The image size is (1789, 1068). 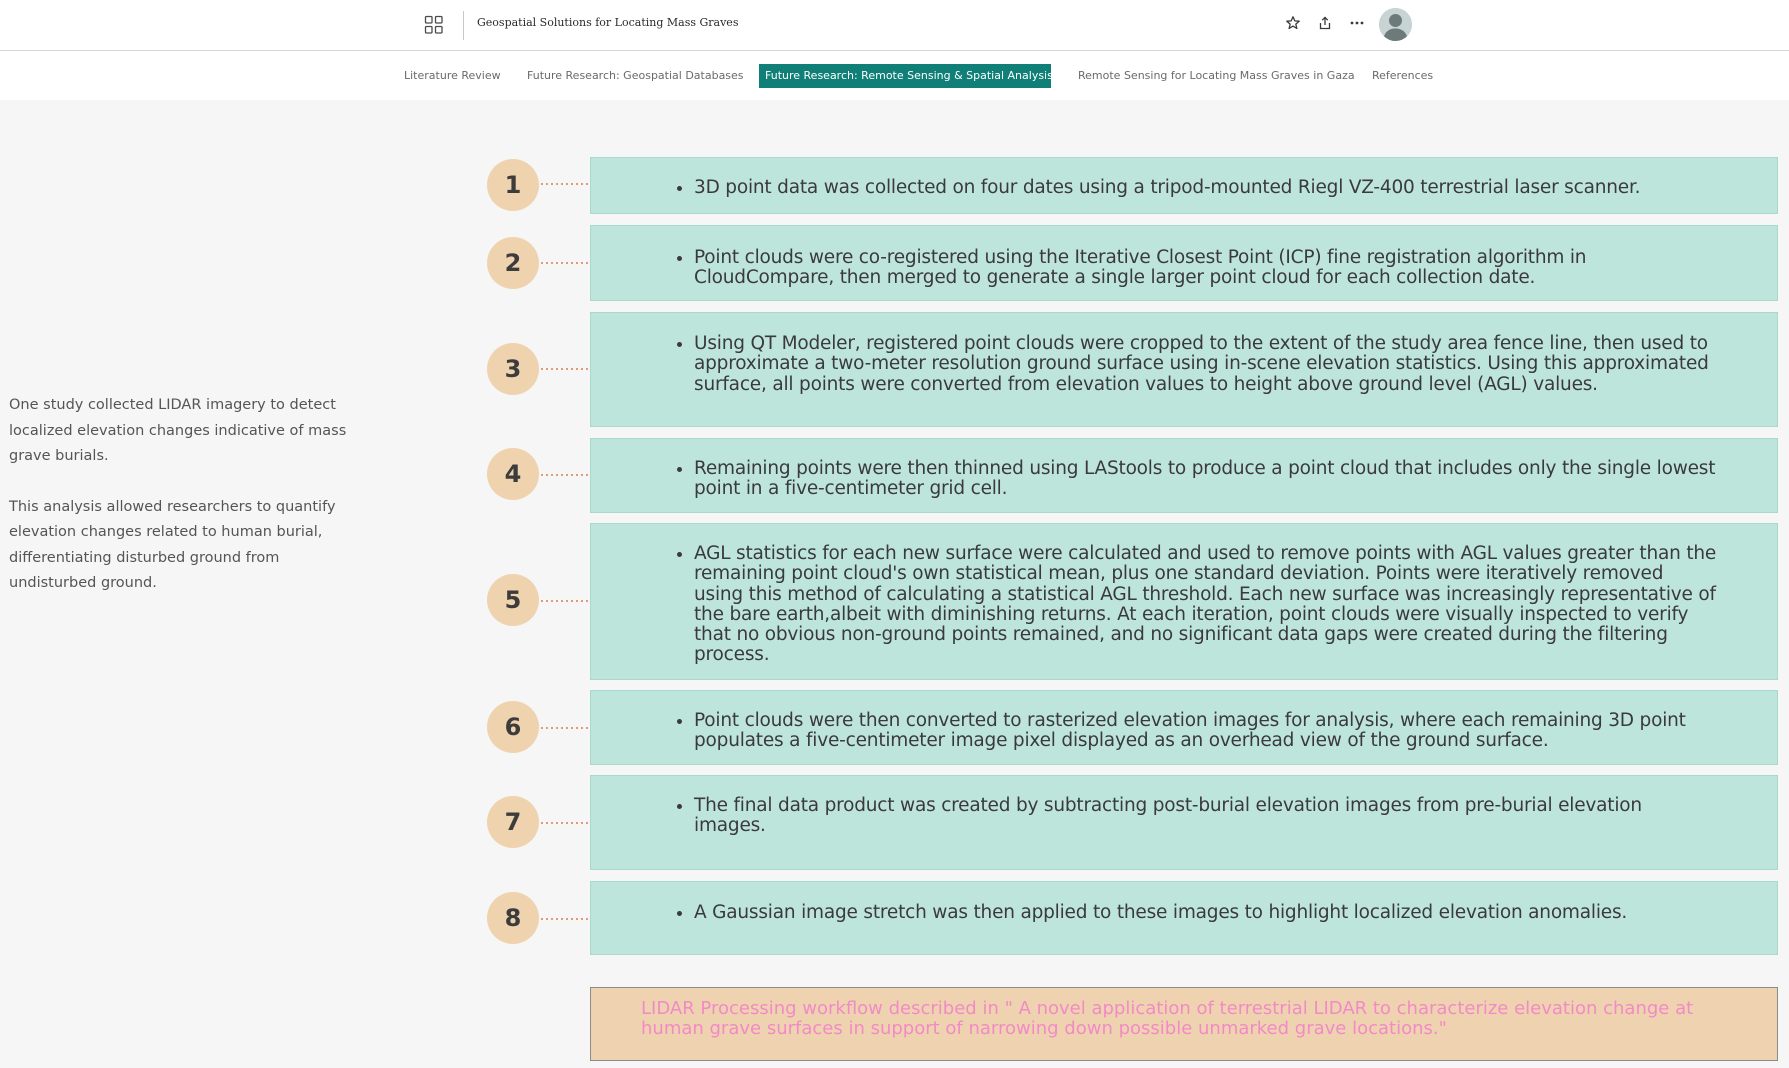 What do you see at coordinates (513, 369) in the screenshot?
I see `step-3-number: 3` at bounding box center [513, 369].